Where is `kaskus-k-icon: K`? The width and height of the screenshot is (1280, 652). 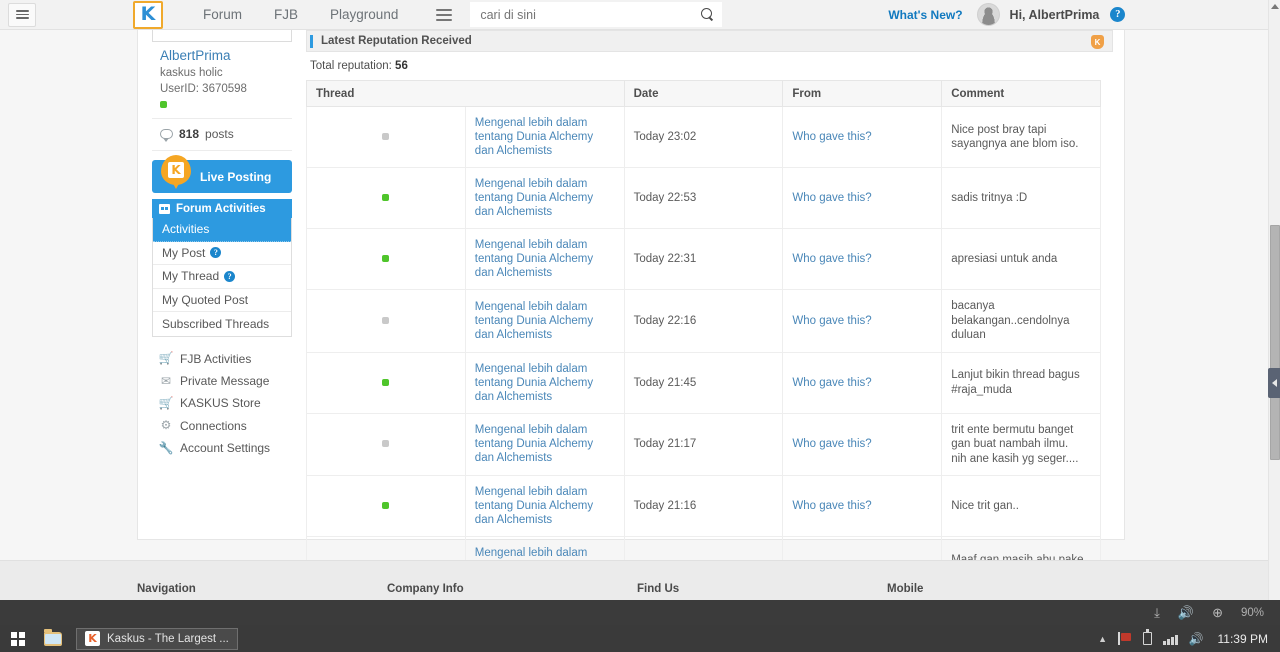 kaskus-k-icon: K is located at coordinates (148, 14).